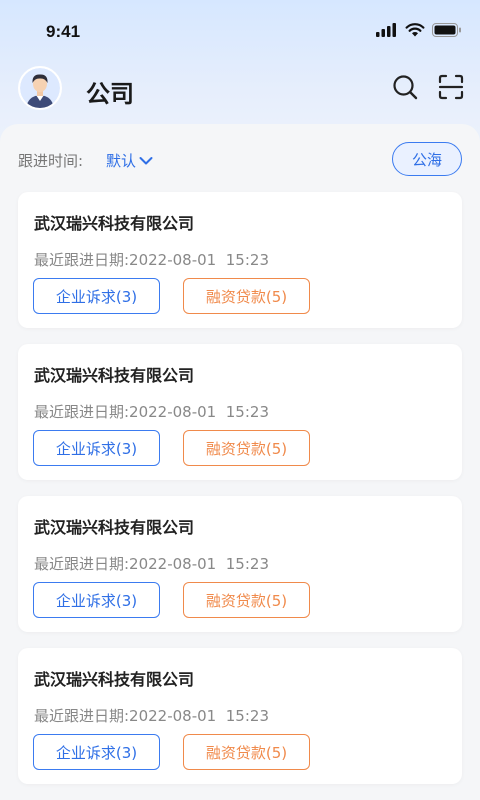 This screenshot has height=800, width=480. What do you see at coordinates (121, 161) in the screenshot?
I see `filter-value: 默认` at bounding box center [121, 161].